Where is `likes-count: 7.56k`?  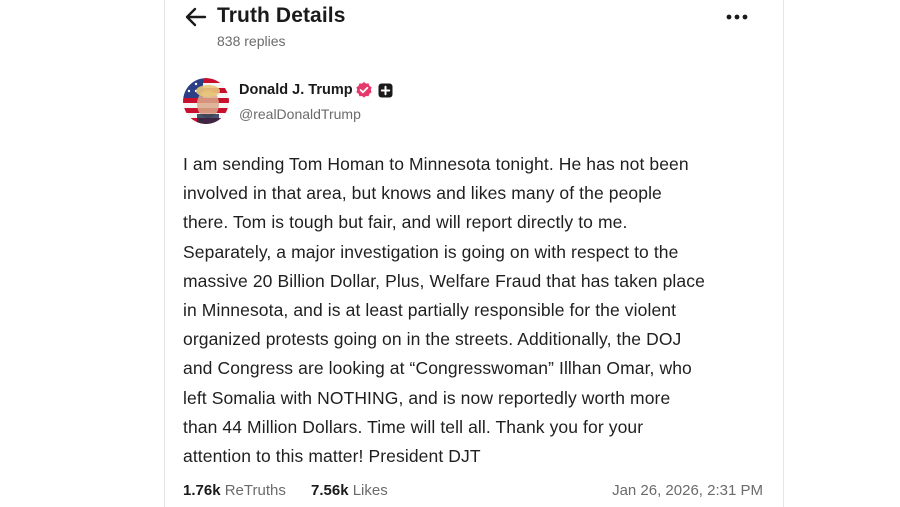
likes-count: 7.56k is located at coordinates (330, 490).